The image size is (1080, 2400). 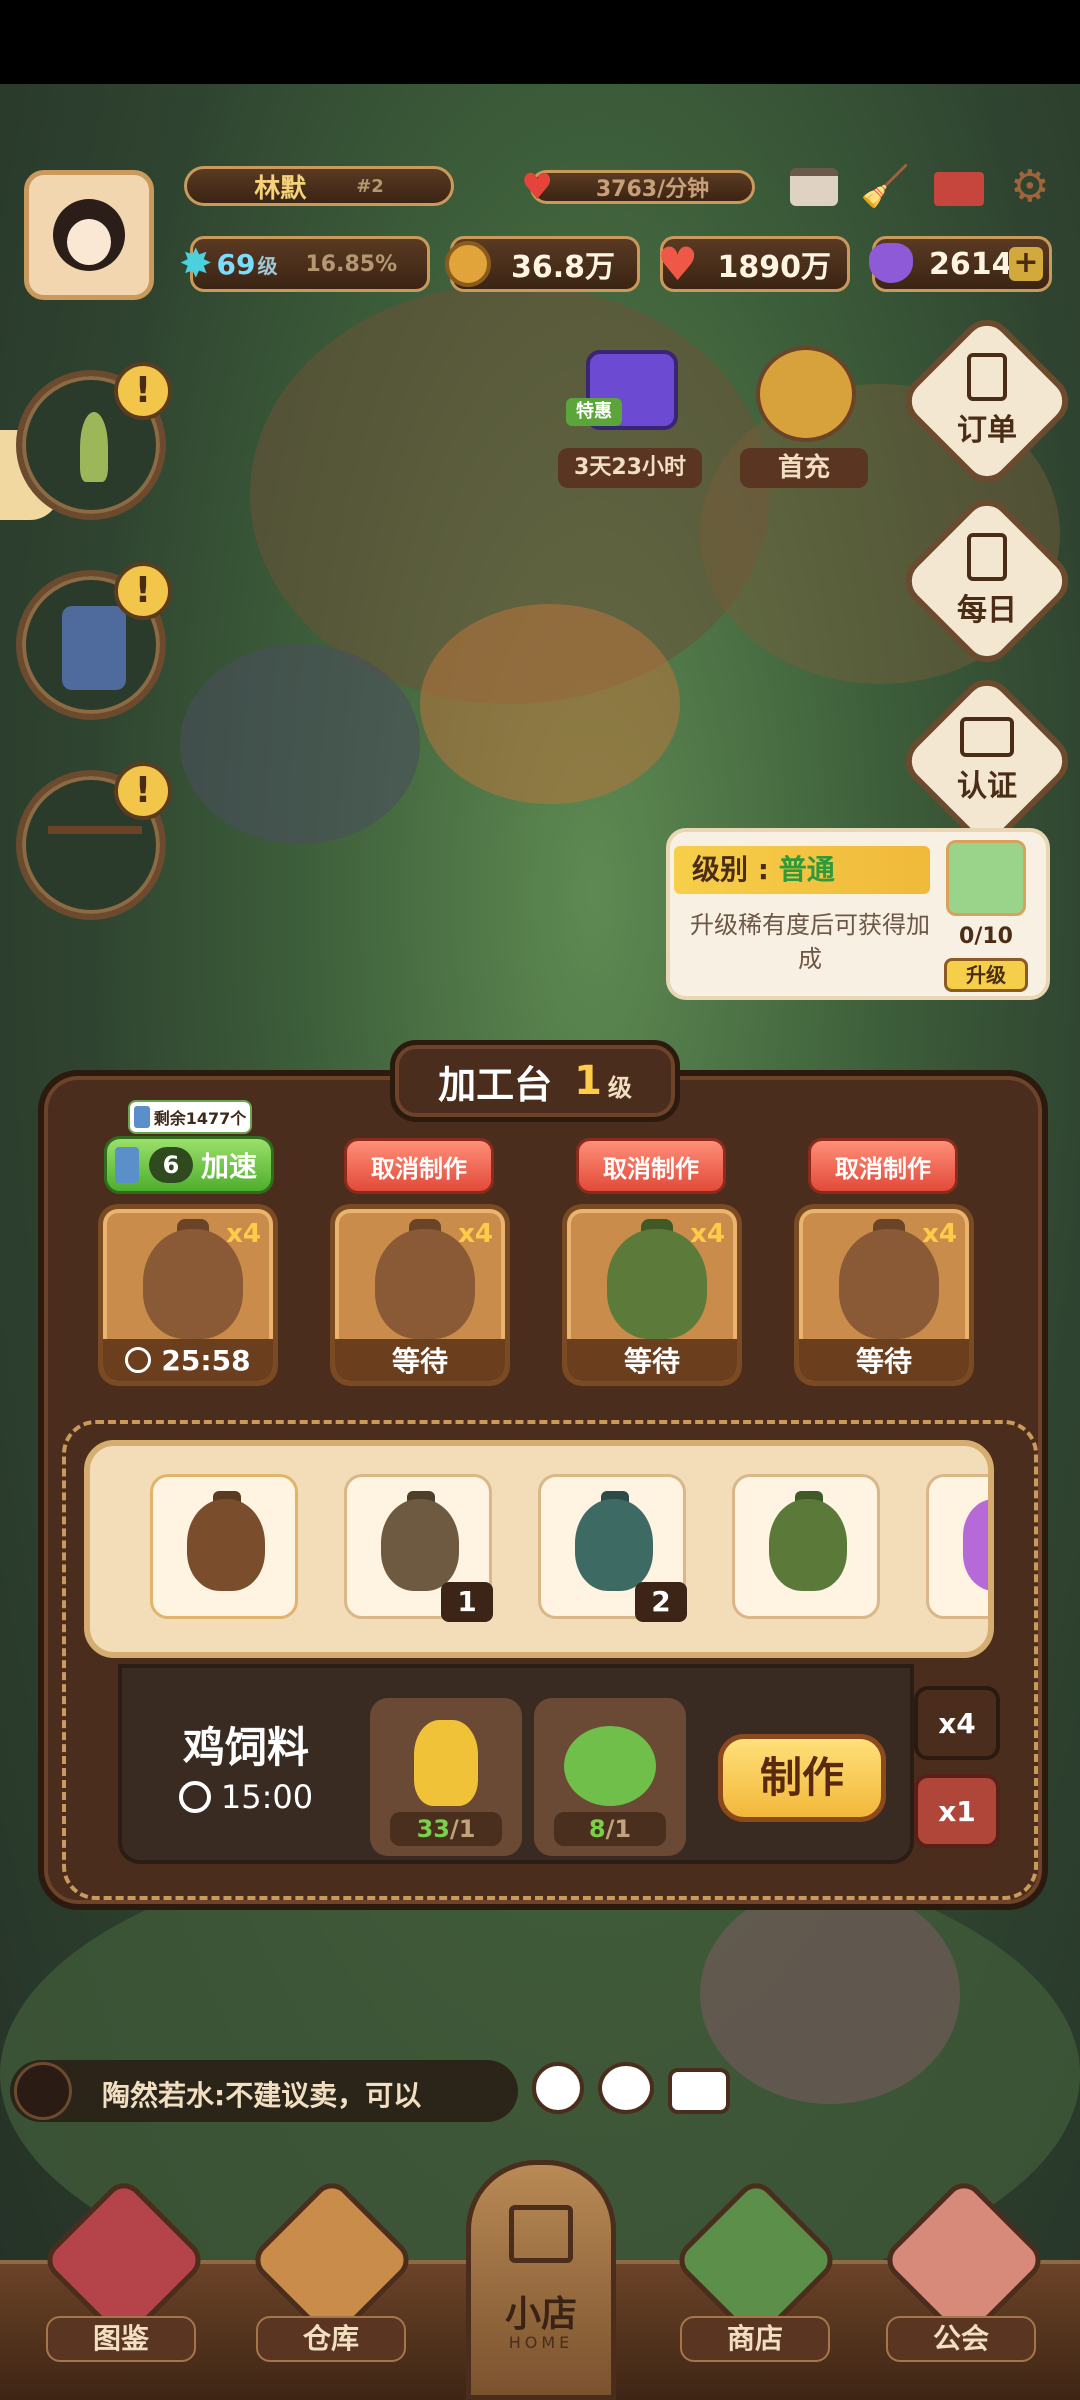 I want to click on bamboo-shoot-icon, so click(x=94, y=447).